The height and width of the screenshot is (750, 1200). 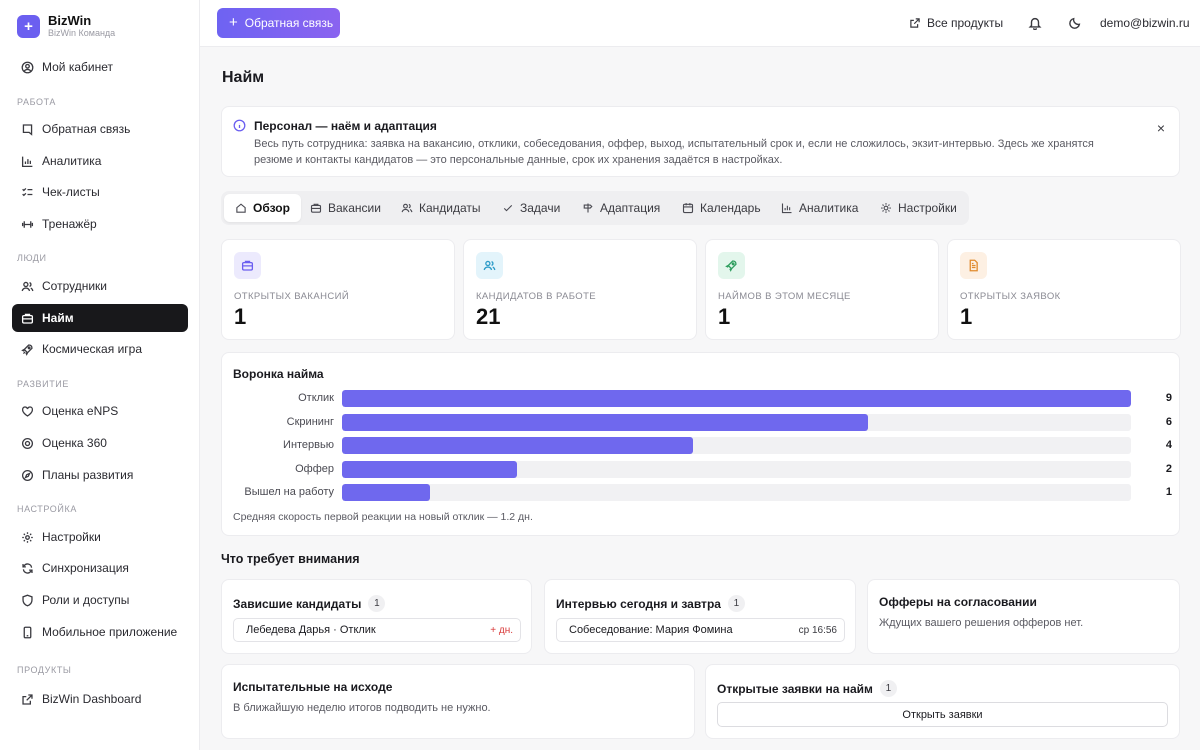 I want to click on tab-overview: Обзор, so click(x=262, y=208).